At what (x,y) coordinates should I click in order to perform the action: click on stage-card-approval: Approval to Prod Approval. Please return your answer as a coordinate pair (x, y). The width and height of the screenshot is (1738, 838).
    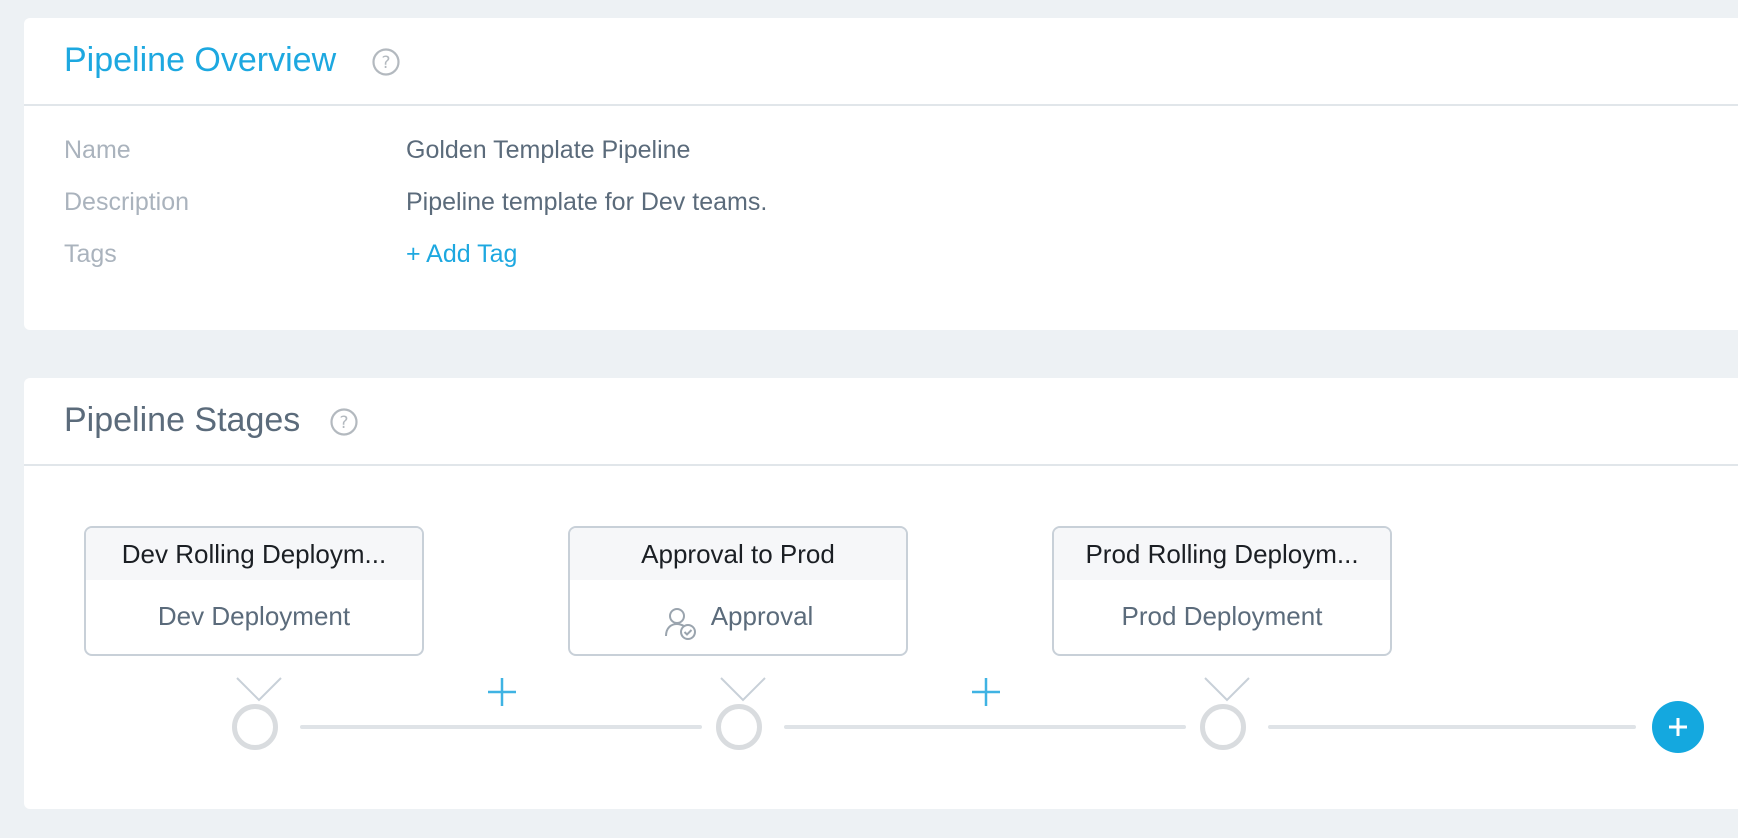
    Looking at the image, I should click on (738, 614).